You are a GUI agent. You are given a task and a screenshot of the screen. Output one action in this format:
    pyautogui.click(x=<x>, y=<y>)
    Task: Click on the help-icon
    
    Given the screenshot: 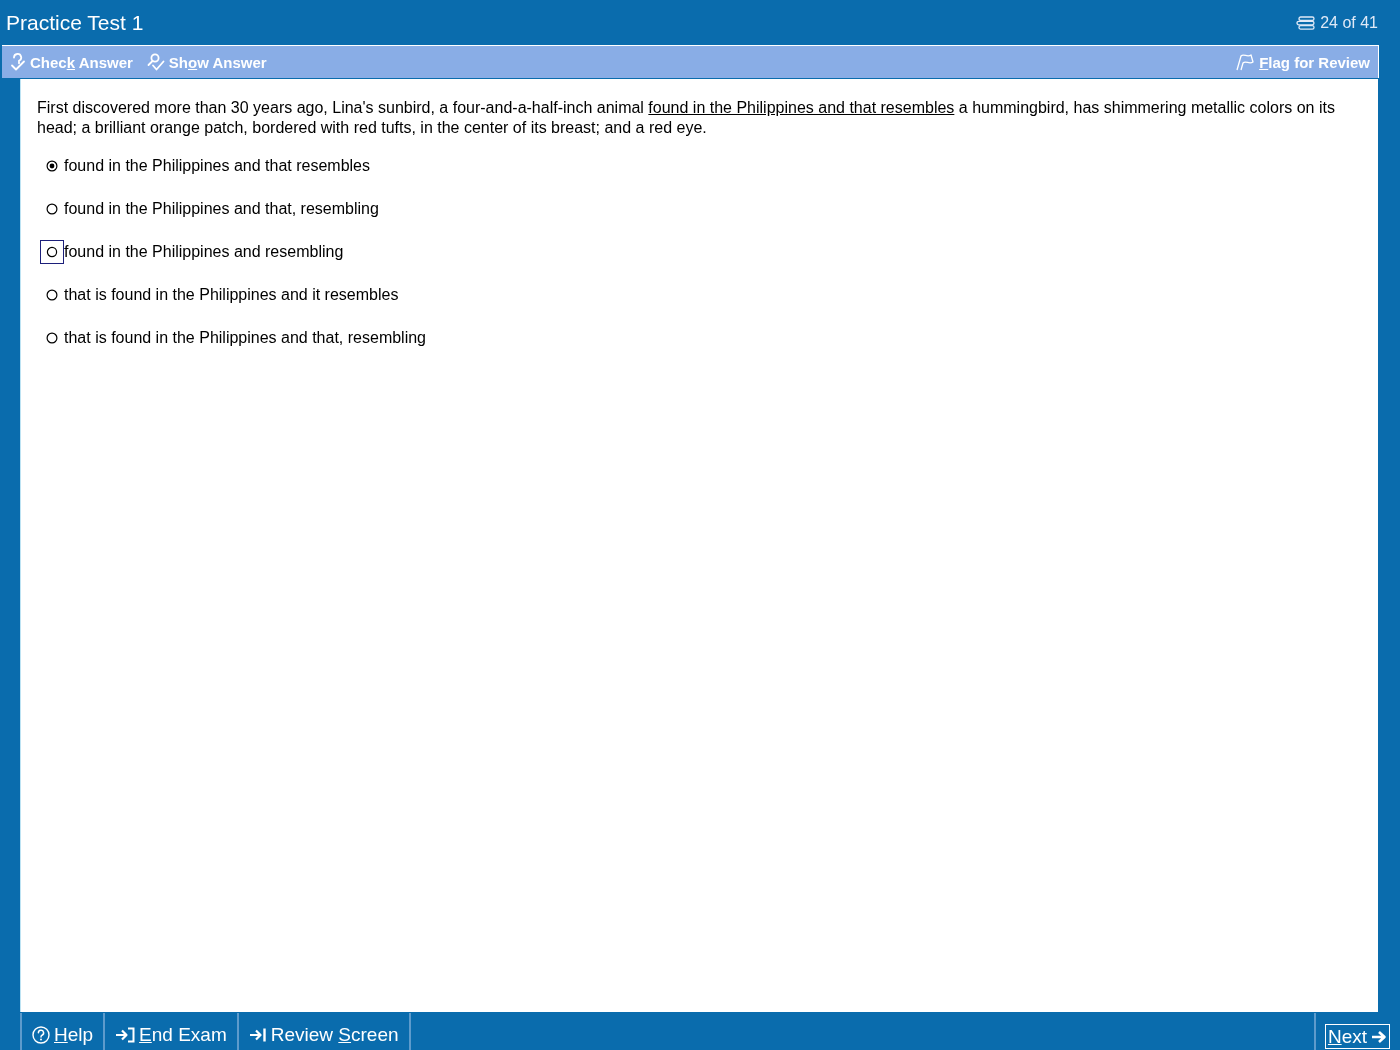 What is the action you would take?
    pyautogui.click(x=41, y=1034)
    